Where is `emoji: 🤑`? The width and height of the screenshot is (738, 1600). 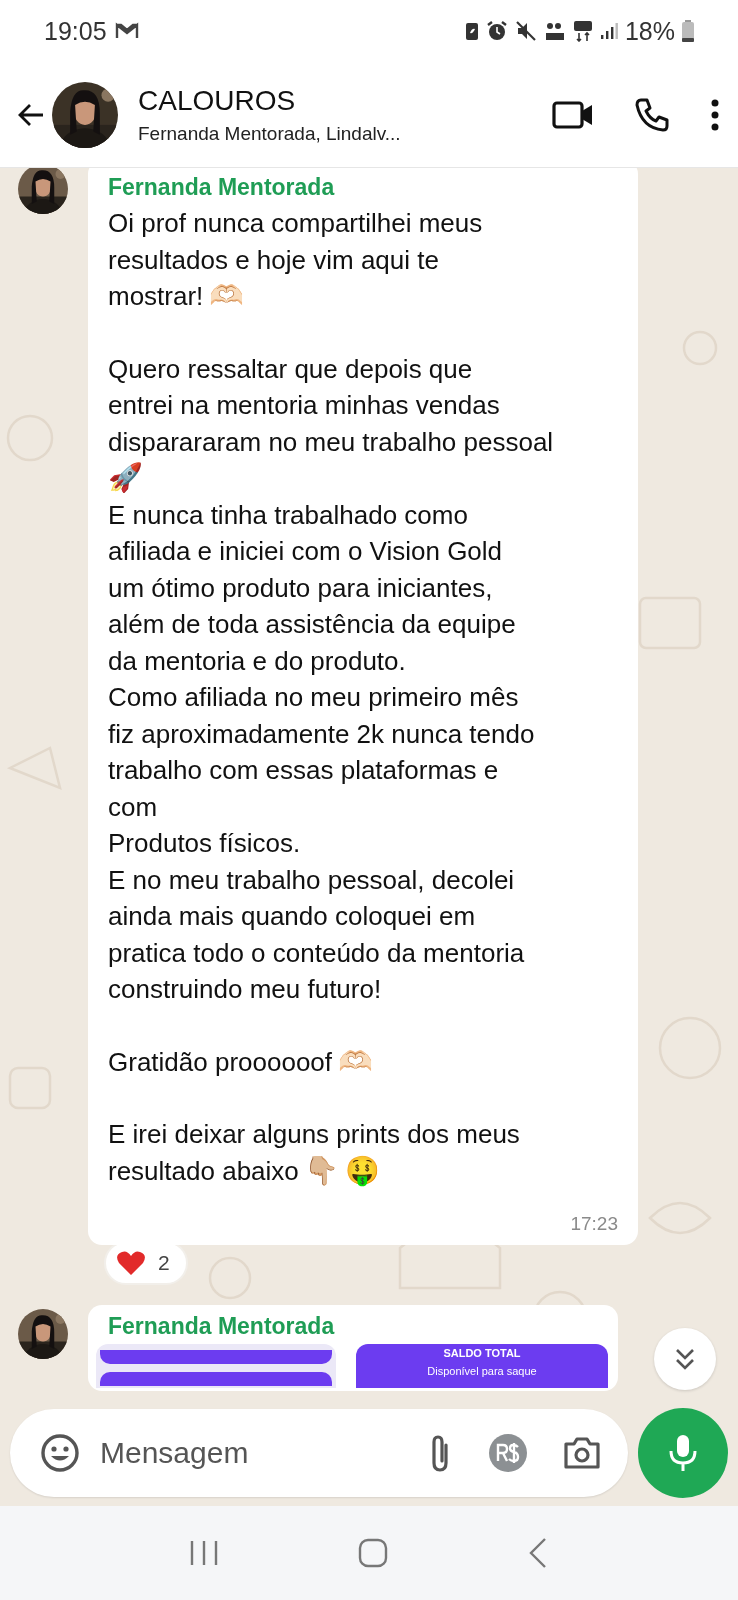 emoji: 🤑 is located at coordinates (363, 1170).